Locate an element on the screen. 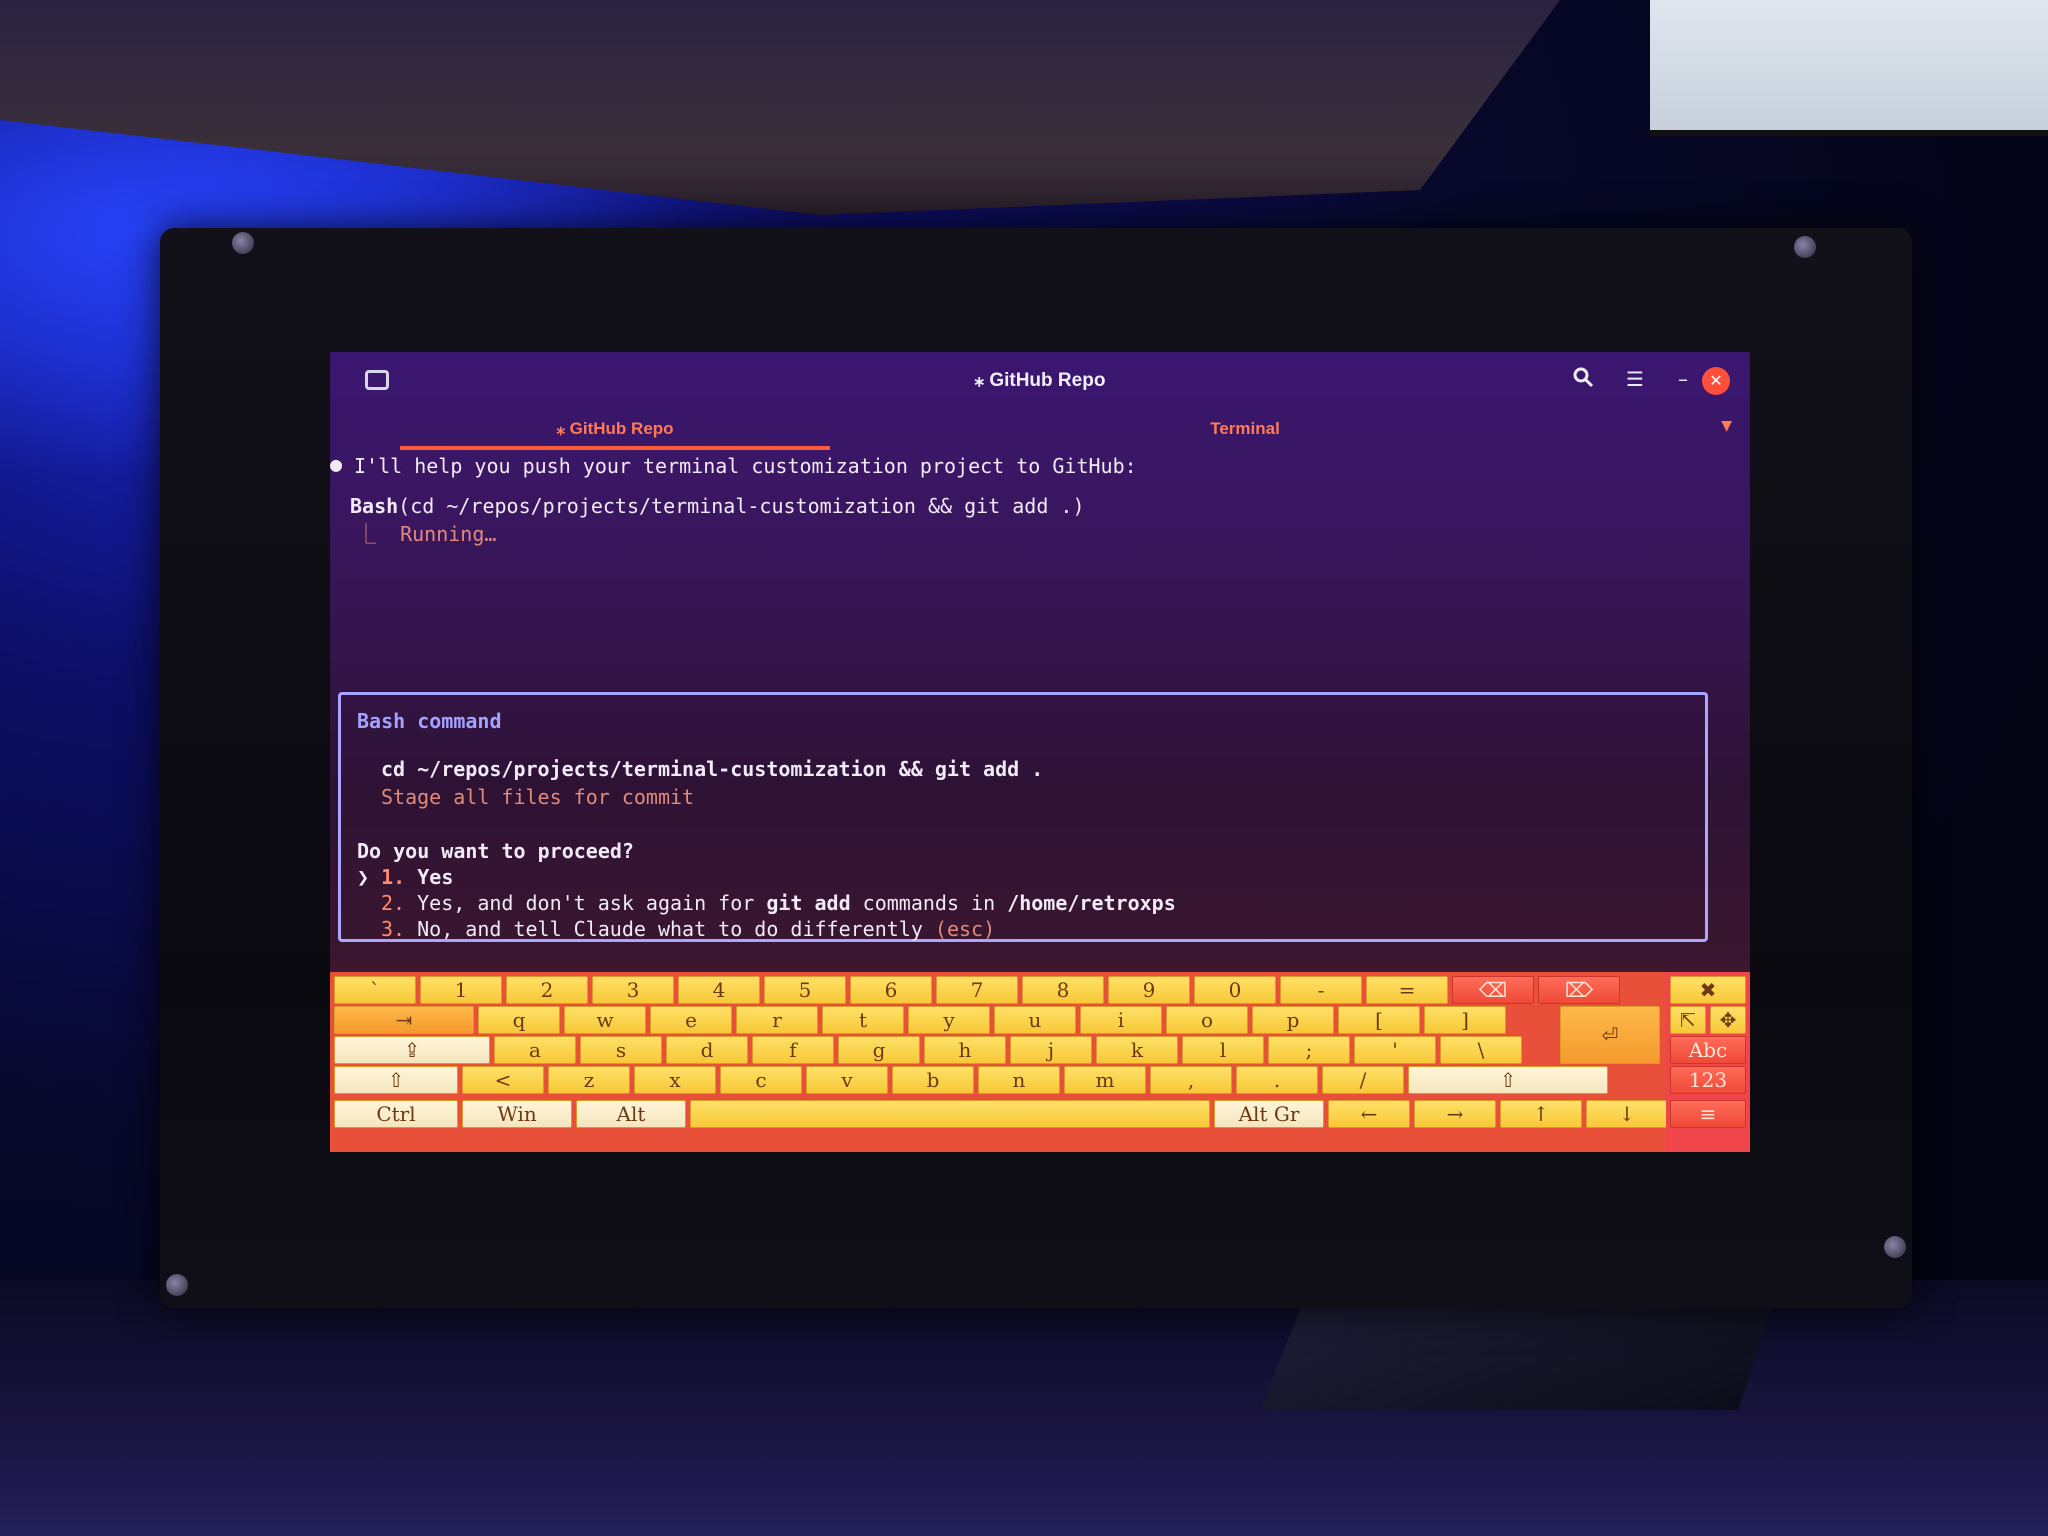 This screenshot has height=1536, width=2048. close-button: ✕ is located at coordinates (1716, 381).